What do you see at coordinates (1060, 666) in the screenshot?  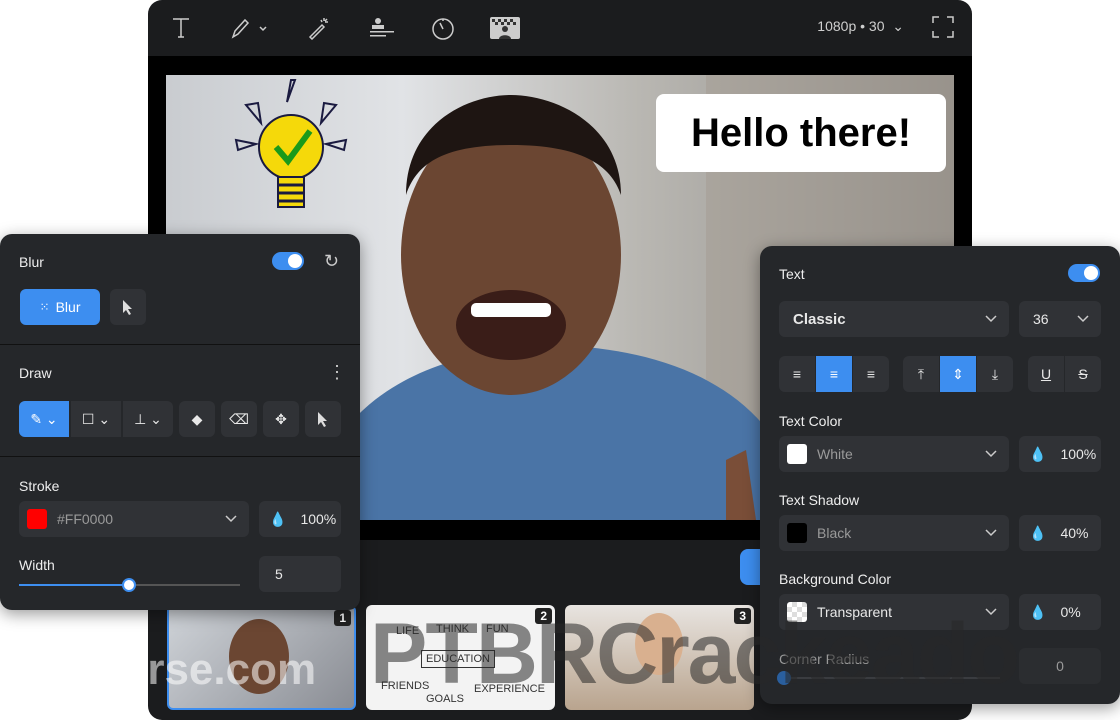 I see `corner-radius-input: 0` at bounding box center [1060, 666].